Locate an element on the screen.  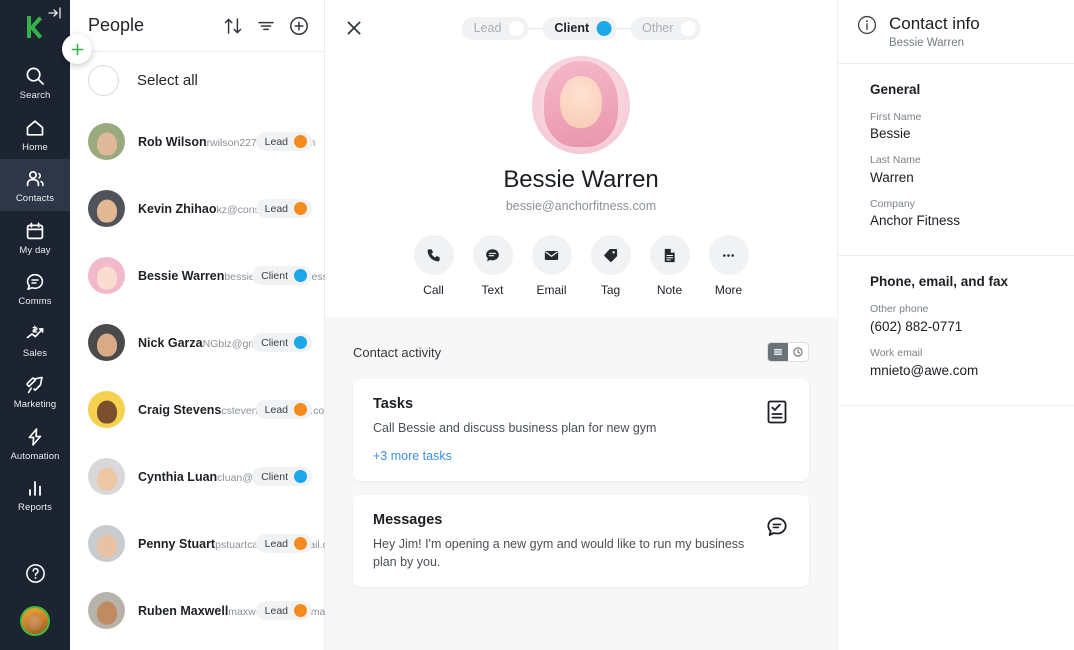
info-field: Work email mnieto@awe.com is located at coordinates (963, 362).